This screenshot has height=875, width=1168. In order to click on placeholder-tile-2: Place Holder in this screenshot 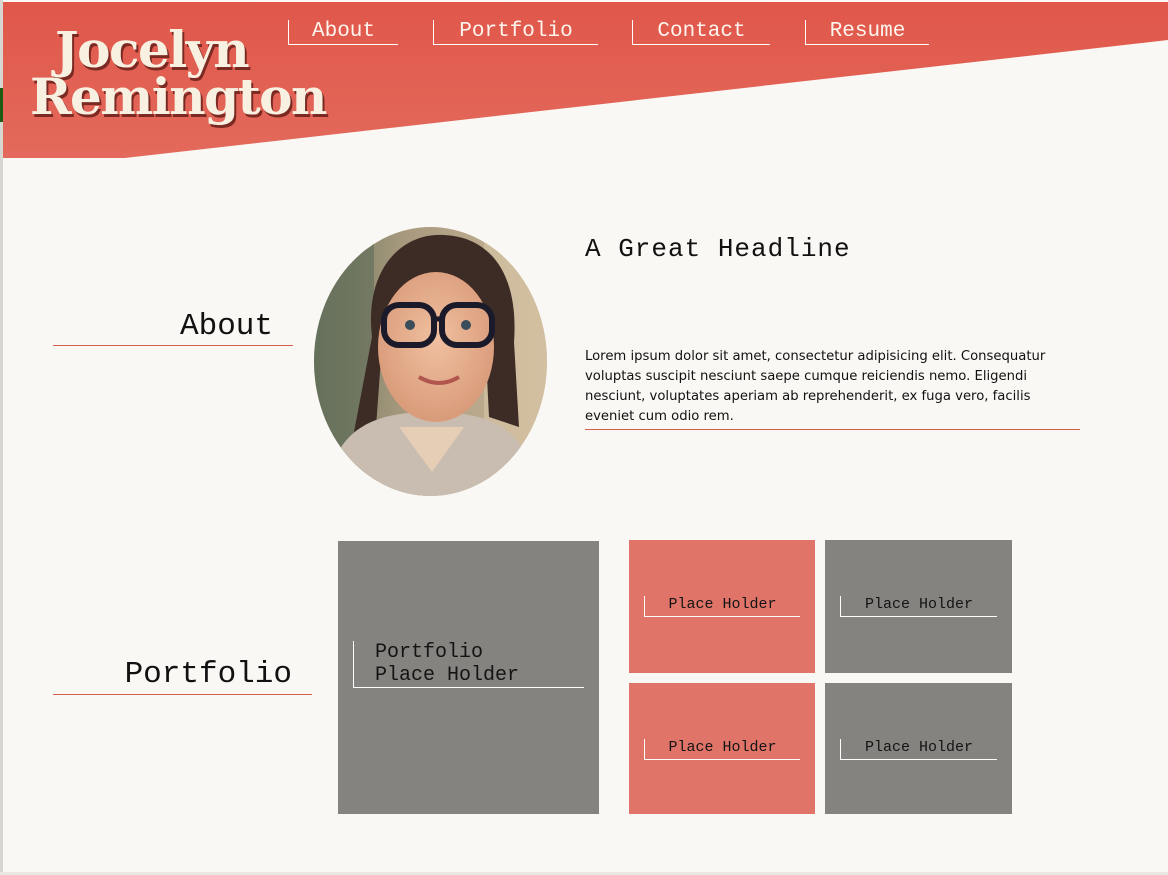, I will do `click(918, 606)`.